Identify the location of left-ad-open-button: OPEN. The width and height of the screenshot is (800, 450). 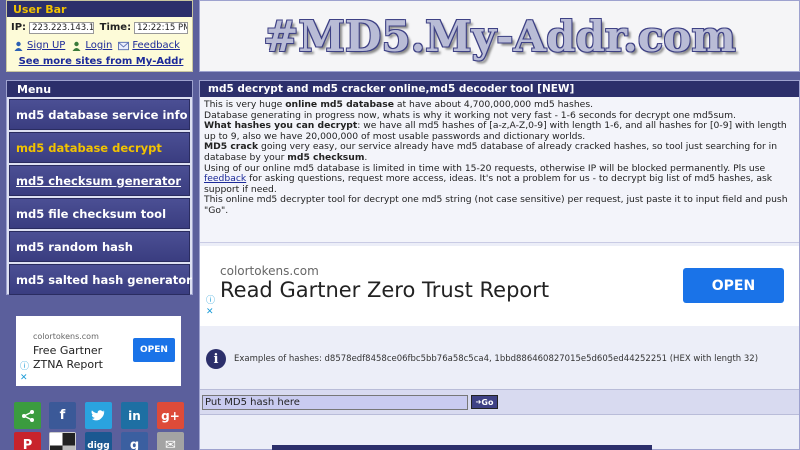
(154, 350).